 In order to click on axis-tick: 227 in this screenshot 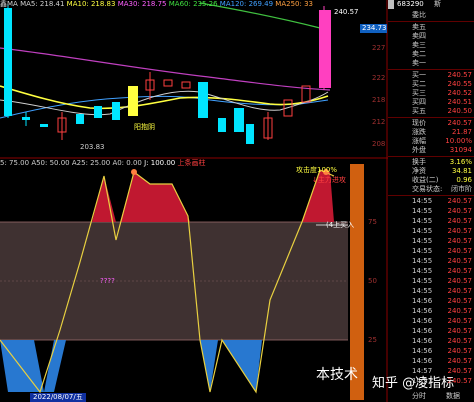, I will do `click(379, 48)`.